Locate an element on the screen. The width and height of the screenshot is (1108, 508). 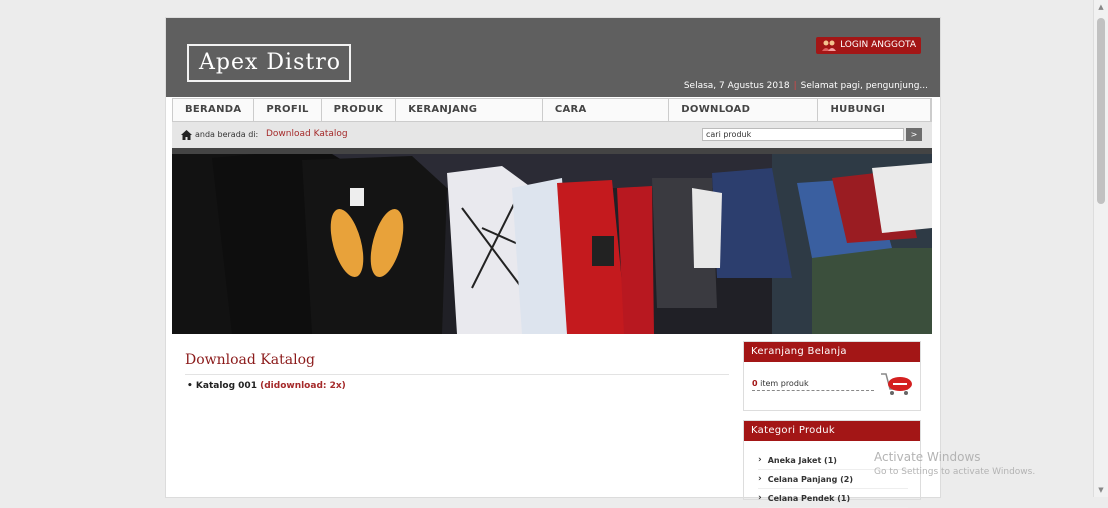
cart-count-label: item produk is located at coordinates (784, 383).